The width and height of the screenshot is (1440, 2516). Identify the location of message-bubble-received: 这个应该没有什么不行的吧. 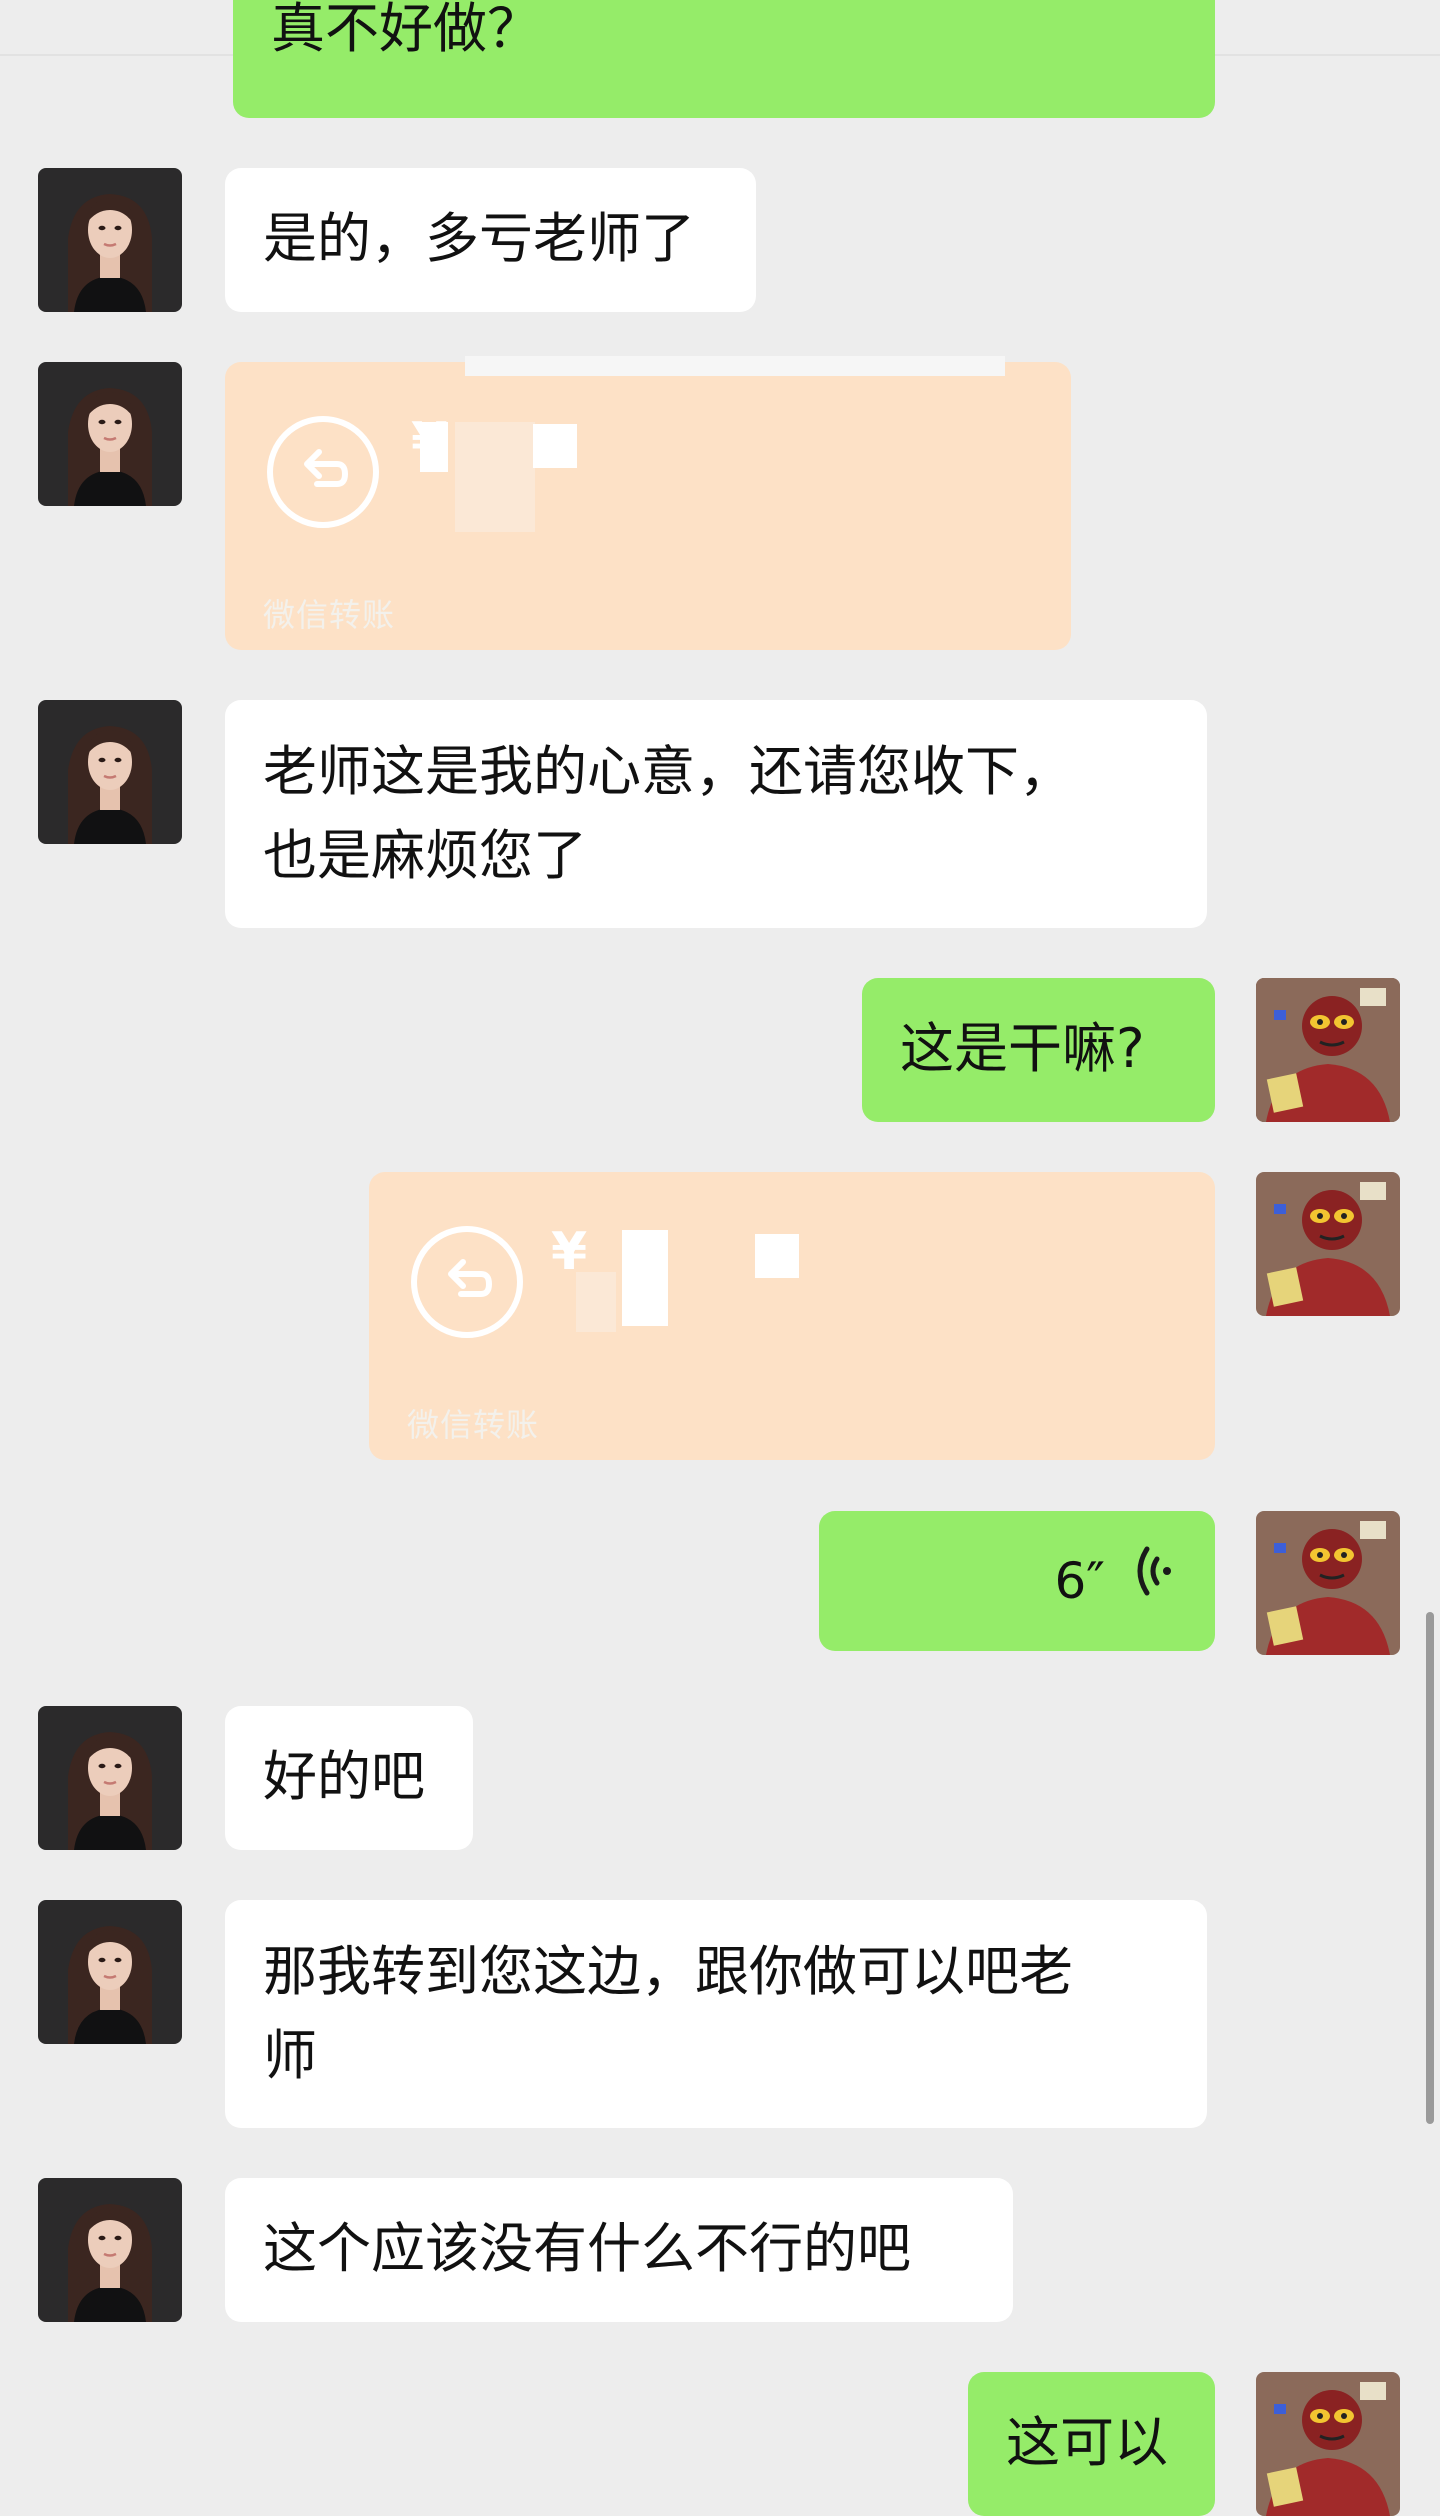
(619, 2250).